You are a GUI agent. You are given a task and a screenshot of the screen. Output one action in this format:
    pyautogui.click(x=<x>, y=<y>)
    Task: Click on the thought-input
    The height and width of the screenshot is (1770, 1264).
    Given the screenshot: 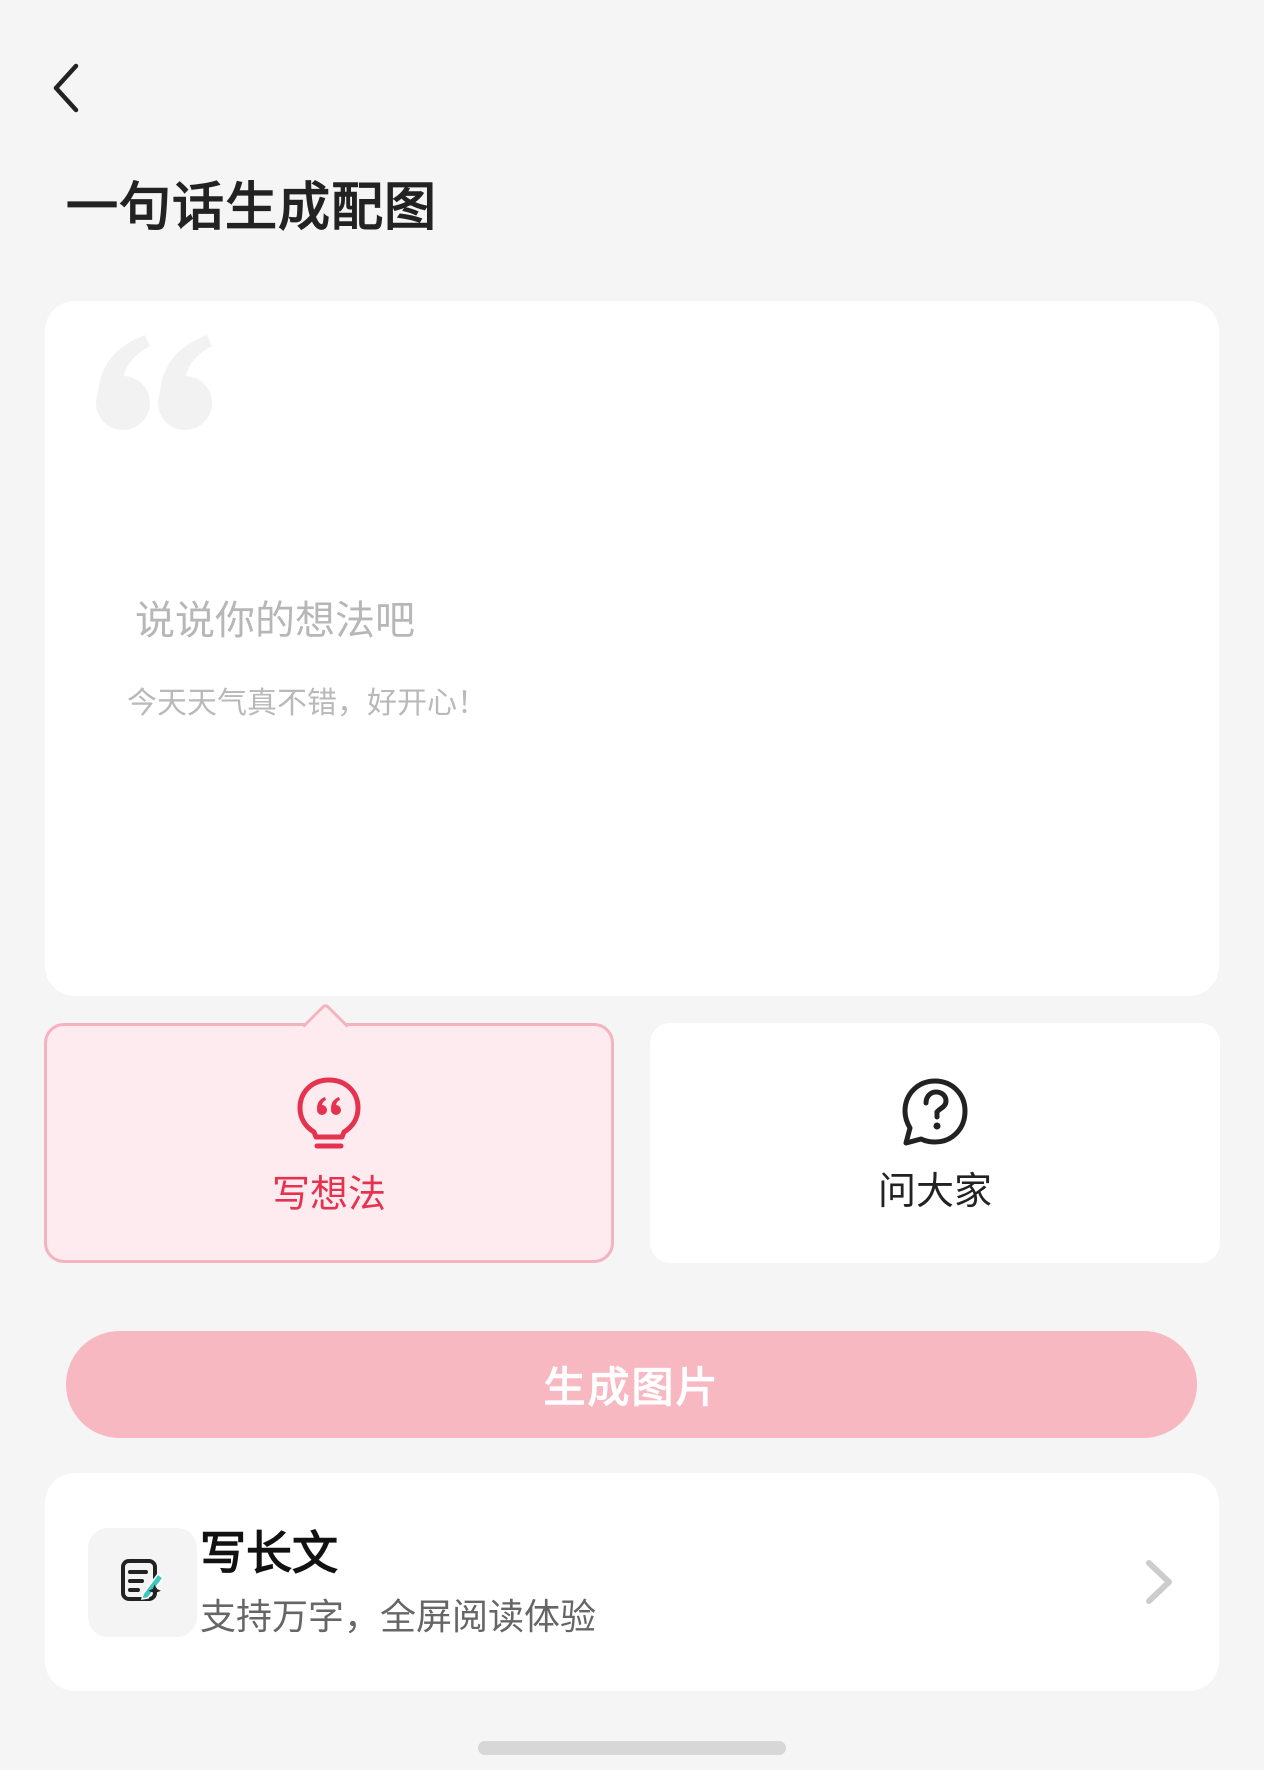 What is the action you would take?
    pyautogui.click(x=585, y=621)
    